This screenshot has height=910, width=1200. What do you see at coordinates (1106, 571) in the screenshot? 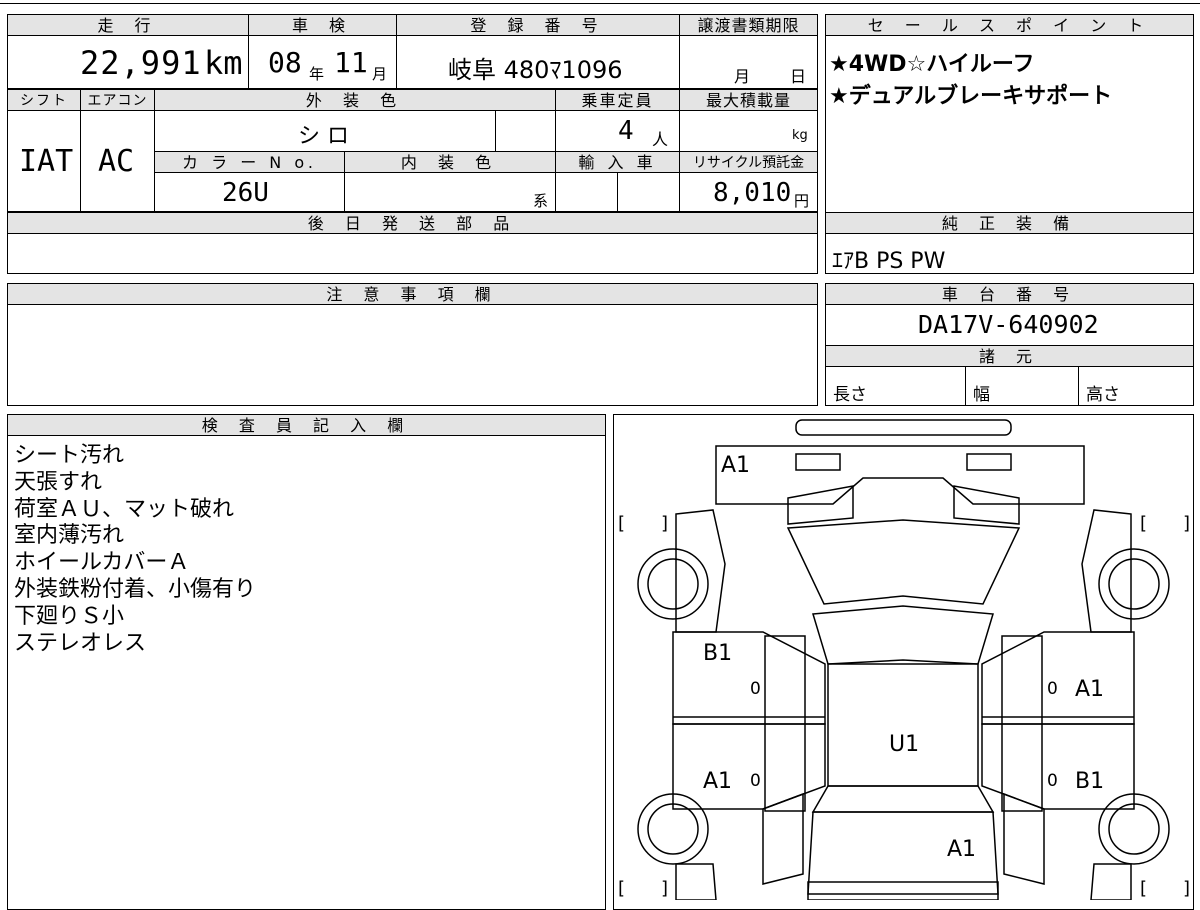
I see `body-right-side` at bounding box center [1106, 571].